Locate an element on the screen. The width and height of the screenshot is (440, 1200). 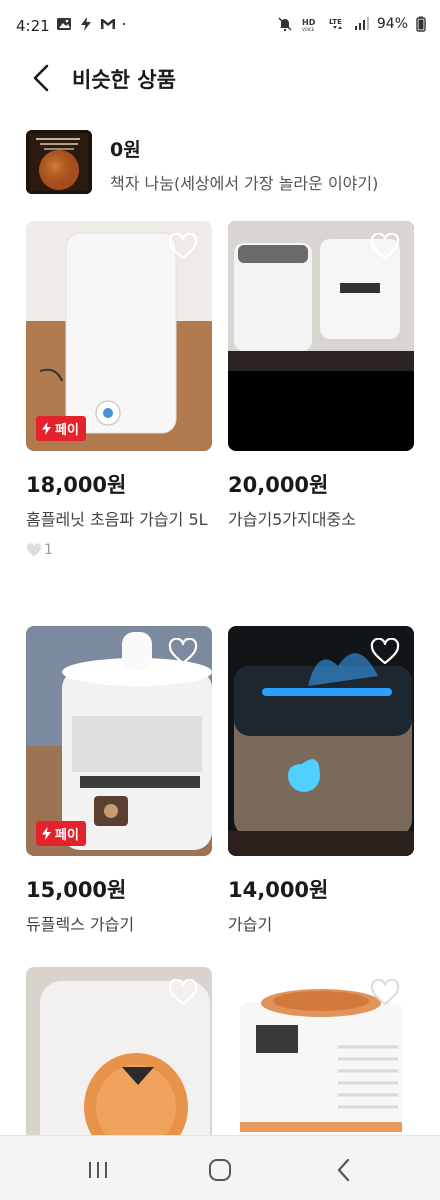
back-nav-icon is located at coordinates (344, 1170).